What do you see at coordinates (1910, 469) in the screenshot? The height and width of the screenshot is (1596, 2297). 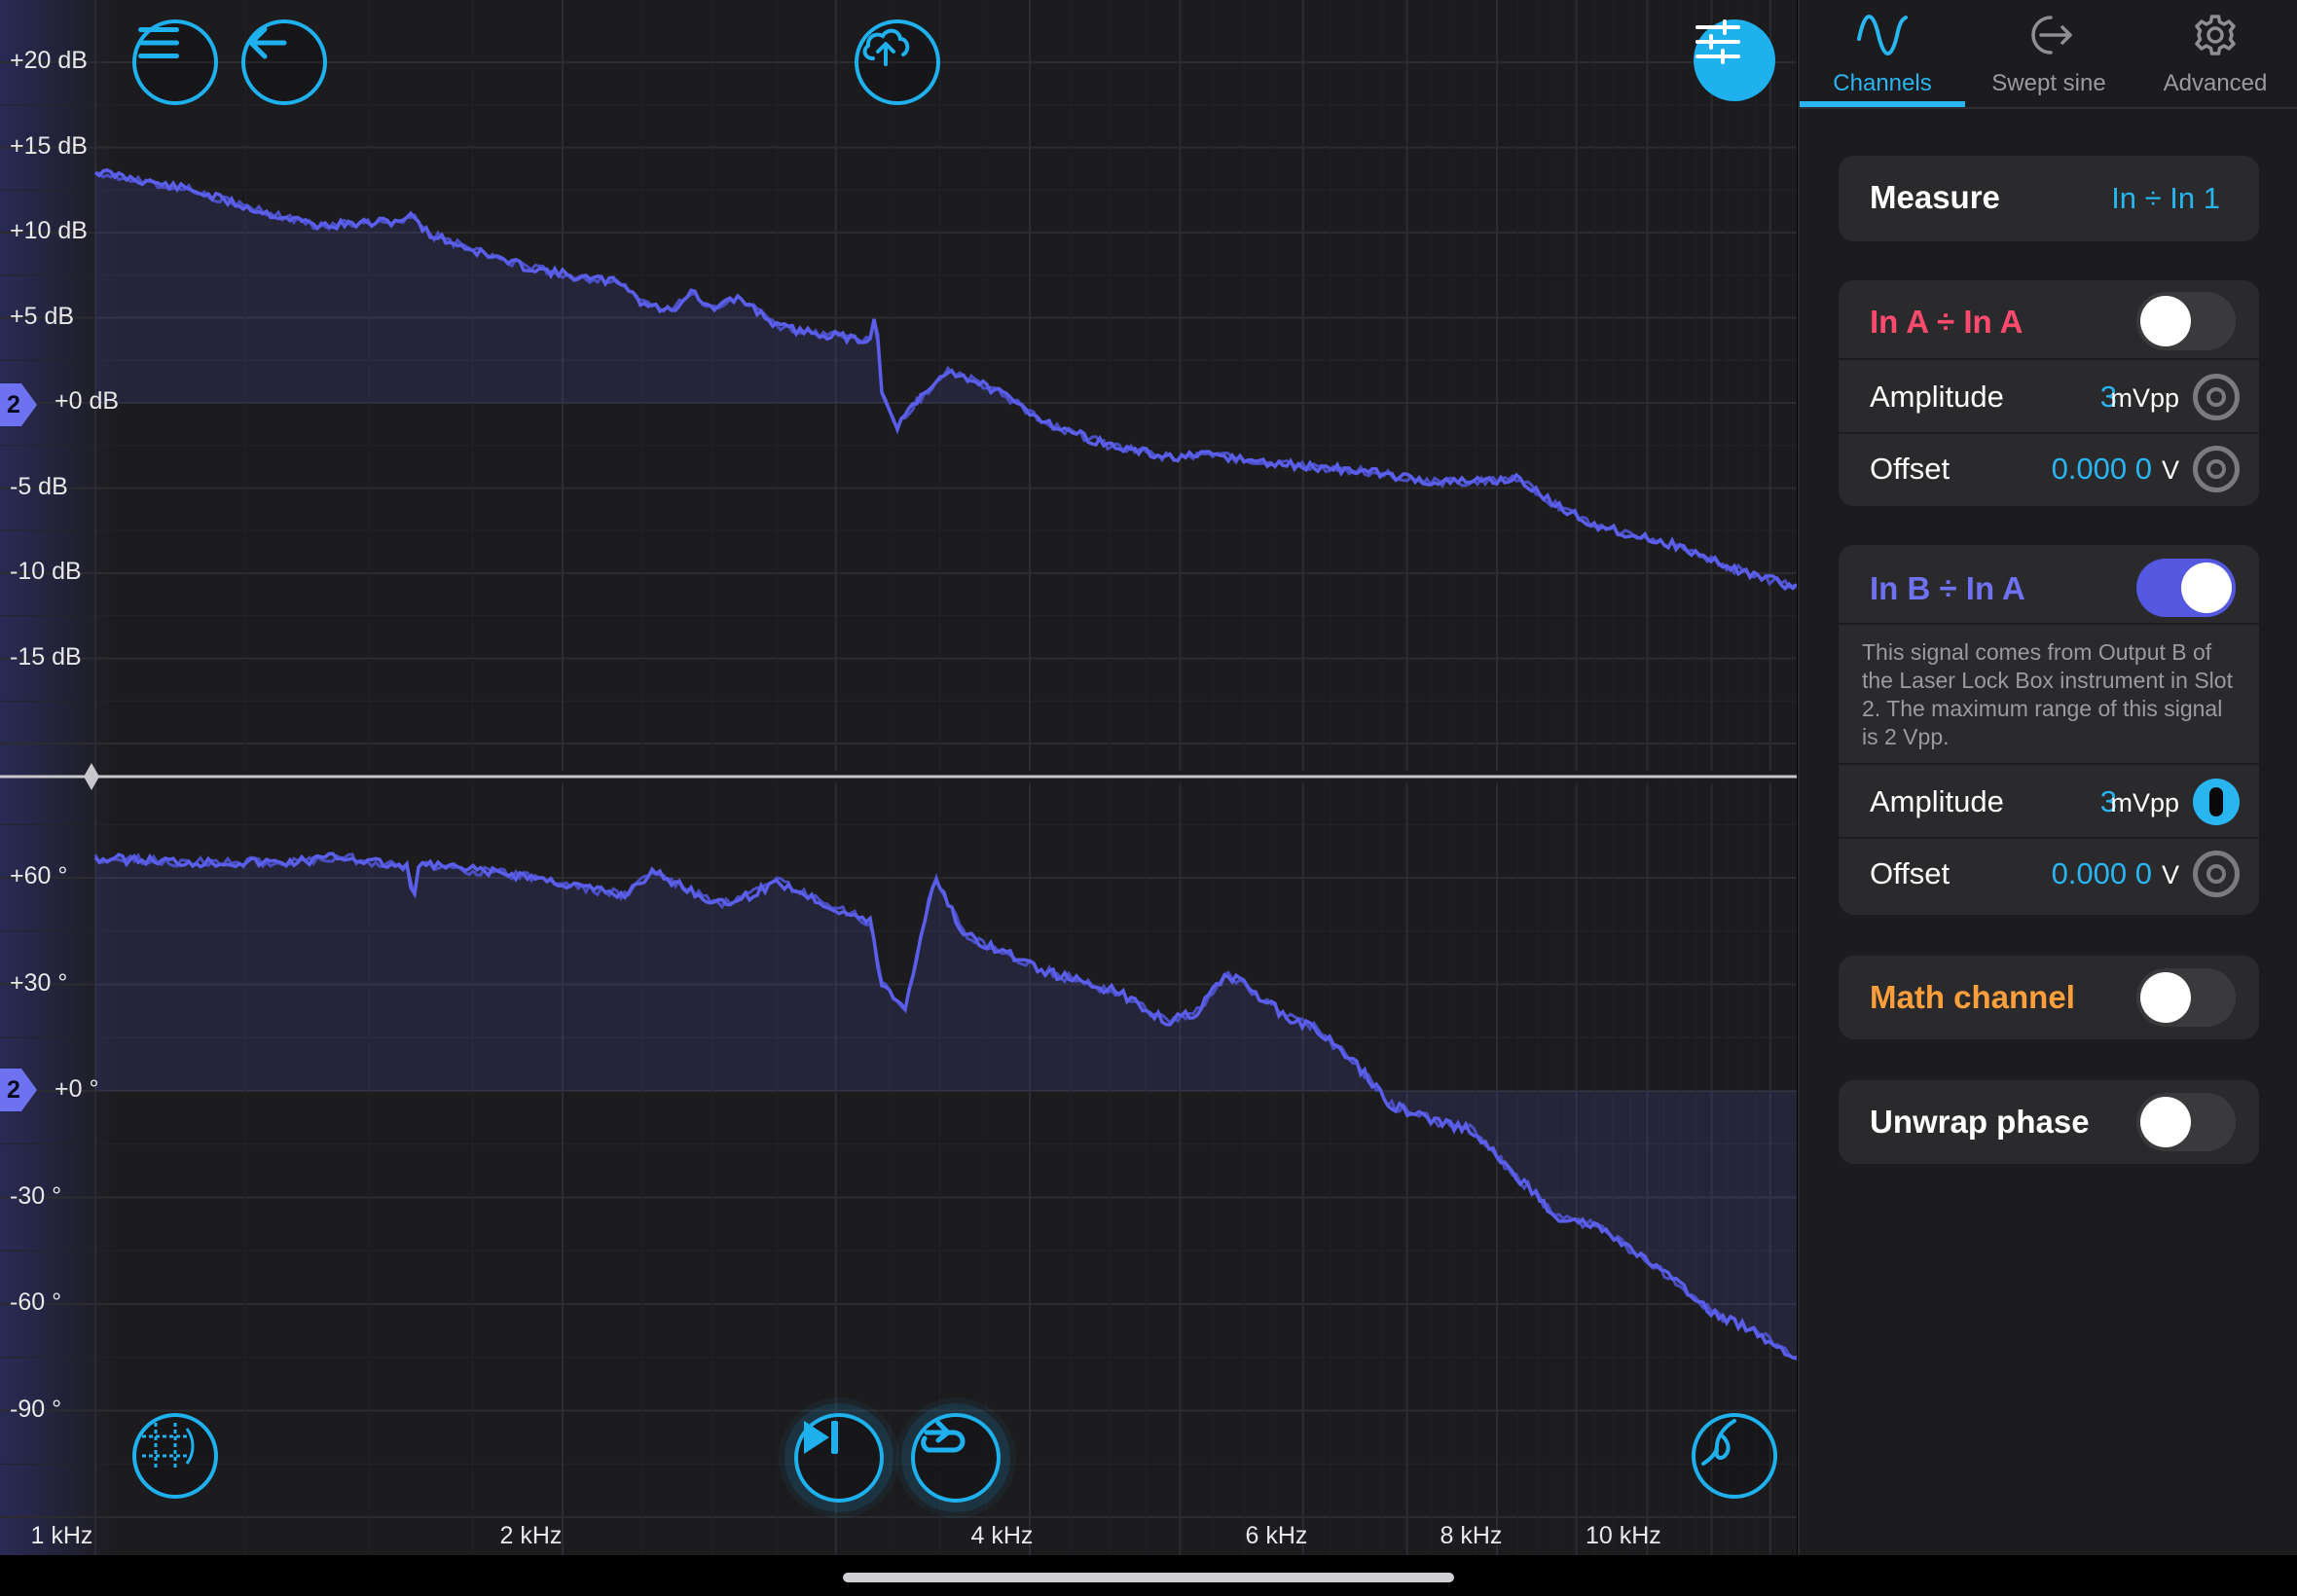 I see `in-a-offset-label: Offset` at bounding box center [1910, 469].